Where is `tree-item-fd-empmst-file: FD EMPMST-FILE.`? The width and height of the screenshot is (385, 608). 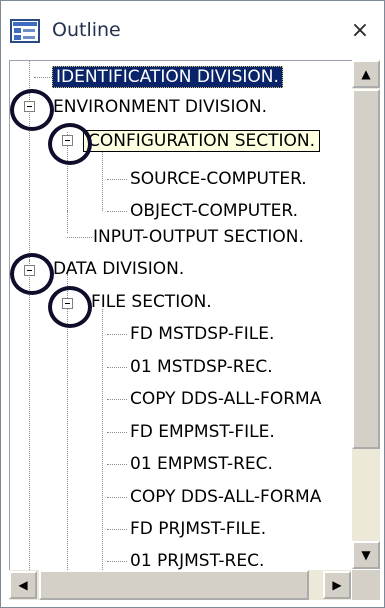
tree-item-fd-empmst-file: FD EMPMST-FILE. is located at coordinates (202, 432).